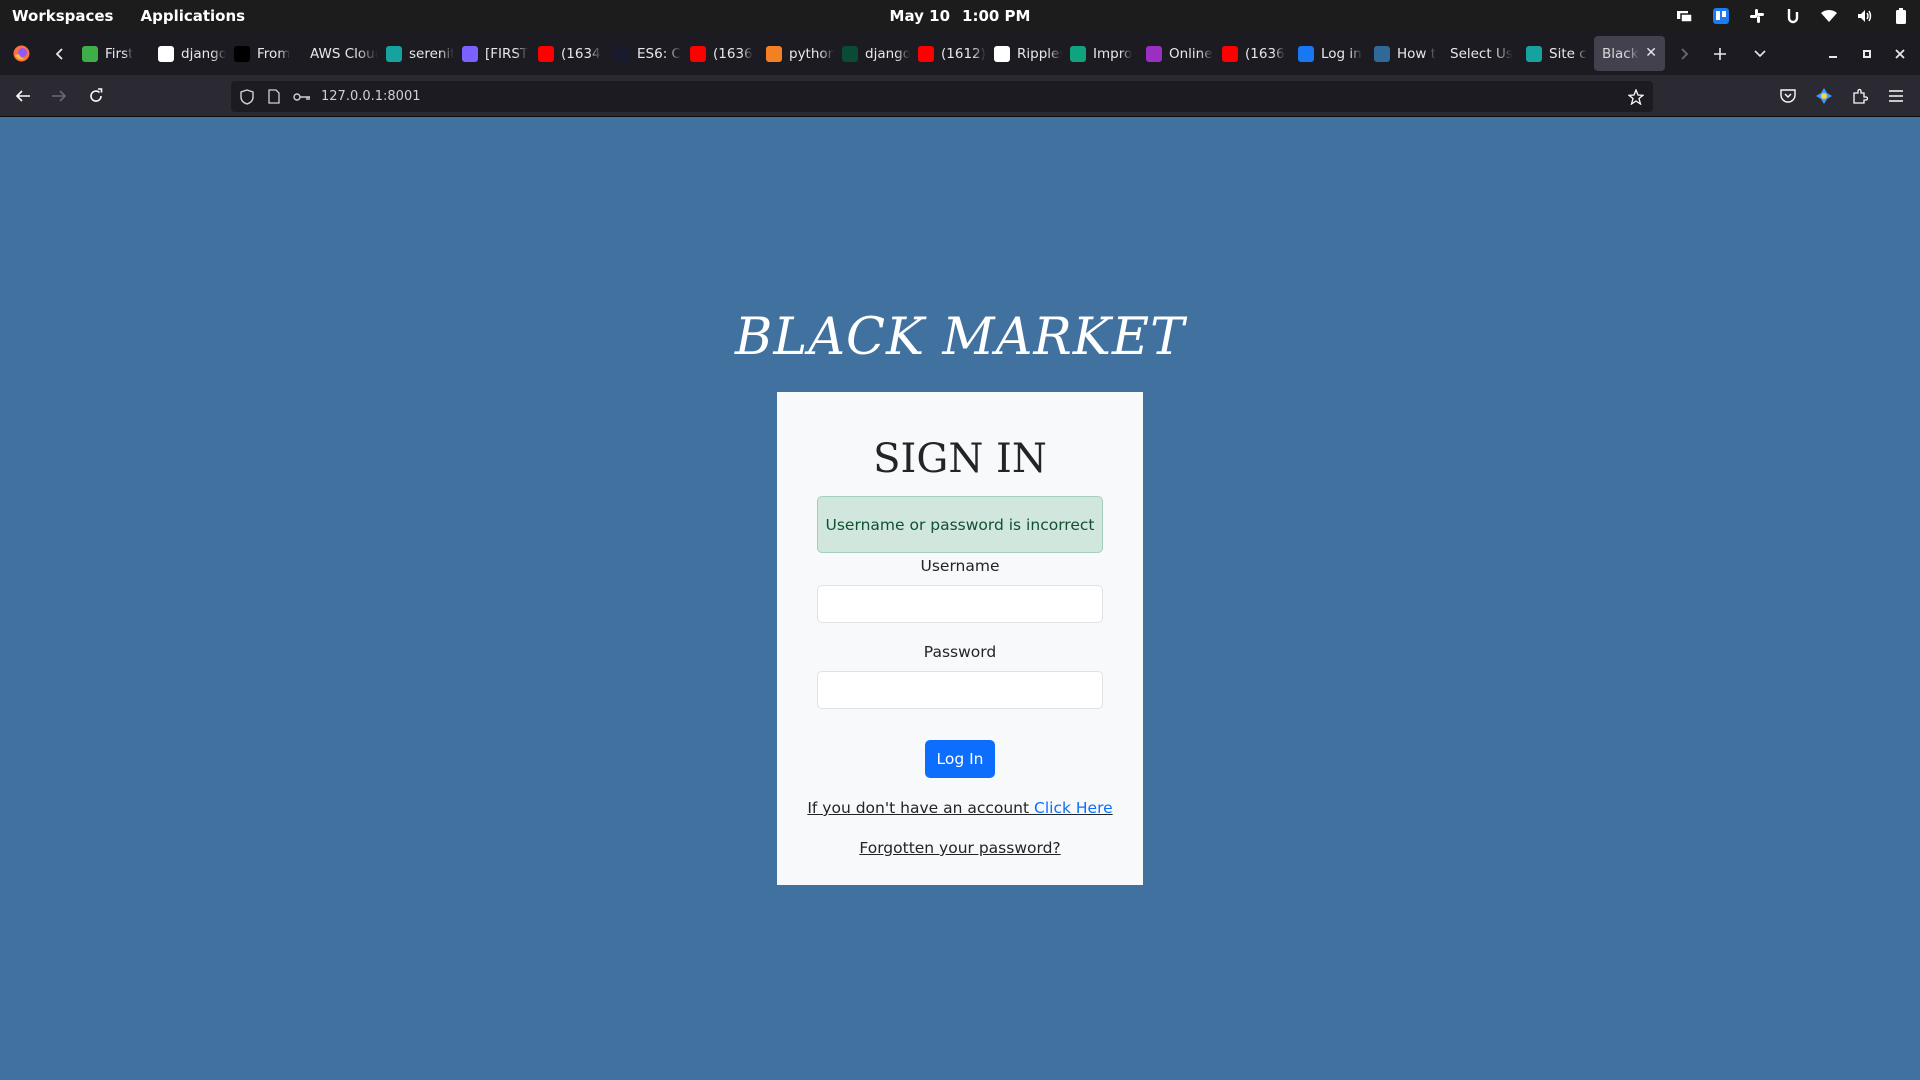 The image size is (1920, 1080). I want to click on list-all-tabs-chevron-icon, so click(1760, 53).